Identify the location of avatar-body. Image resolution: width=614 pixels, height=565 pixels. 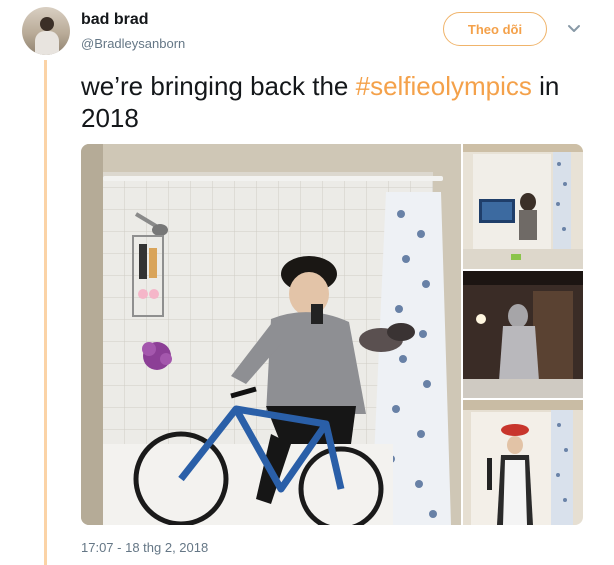
(47, 43).